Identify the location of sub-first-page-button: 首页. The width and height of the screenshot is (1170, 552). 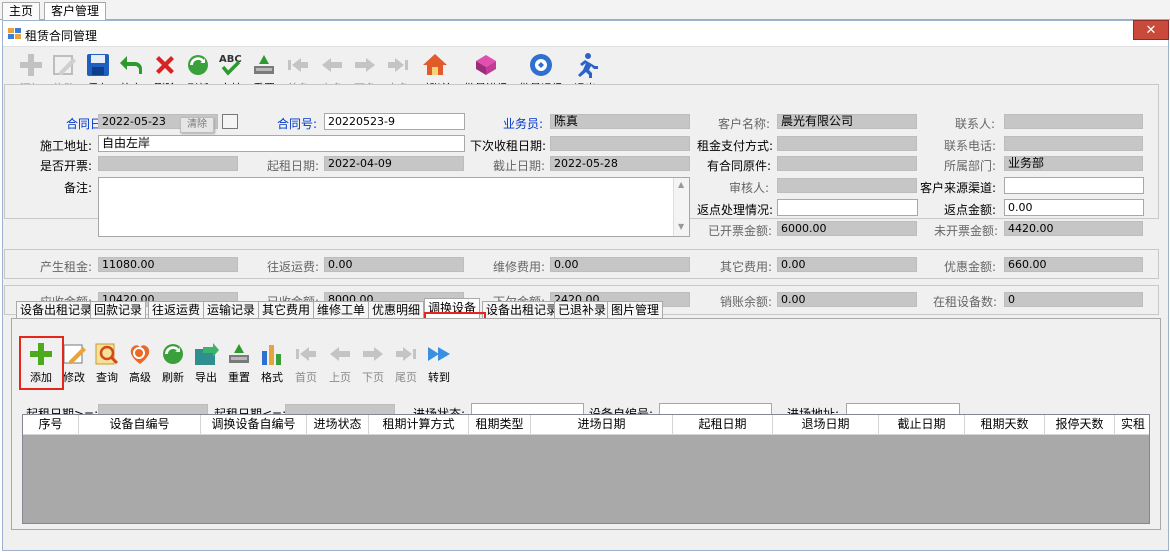
(306, 366).